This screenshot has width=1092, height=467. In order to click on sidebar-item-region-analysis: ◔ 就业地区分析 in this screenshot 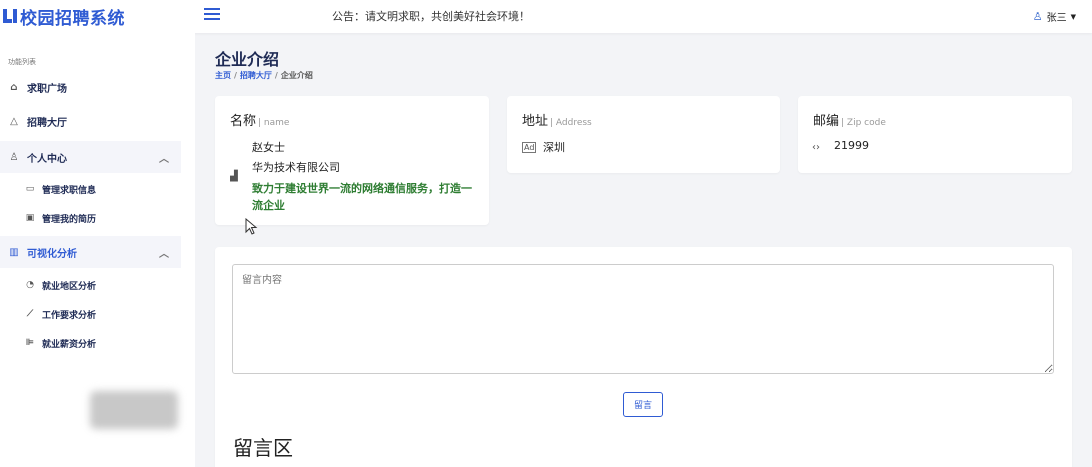, I will do `click(90, 285)`.